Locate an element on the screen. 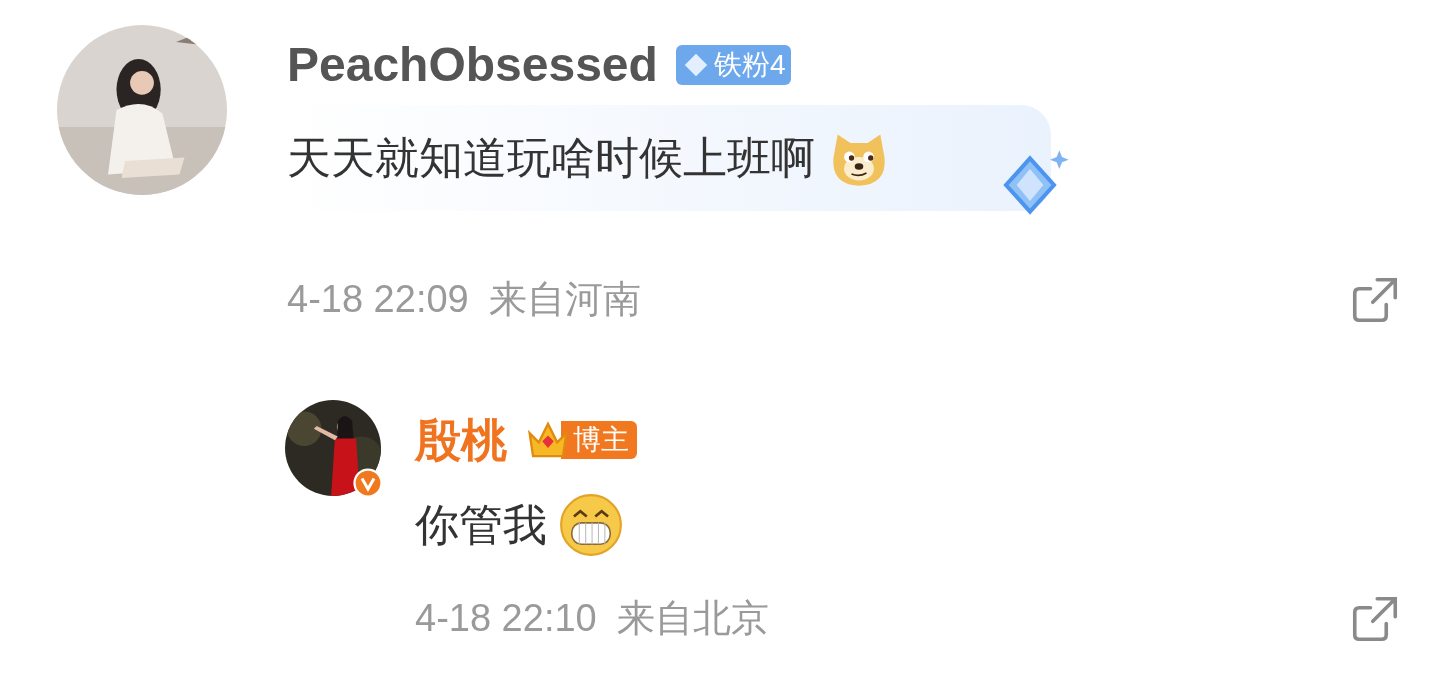  comment-time: 4-18 22:10 is located at coordinates (506, 618).